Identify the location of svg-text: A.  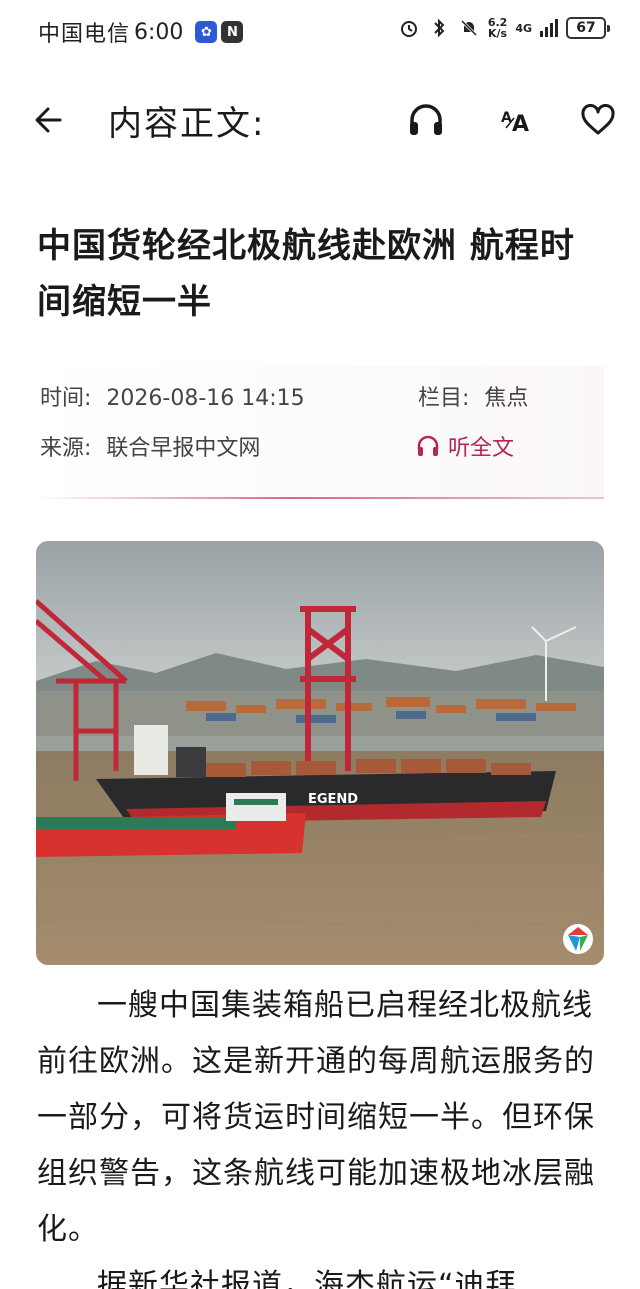
(520, 123).